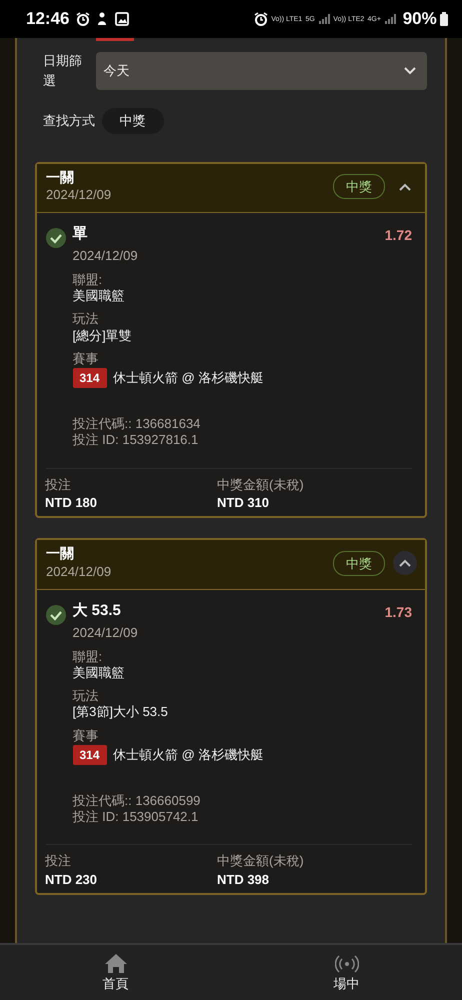  What do you see at coordinates (97, 611) in the screenshot?
I see `bet-selection: 大 53.5` at bounding box center [97, 611].